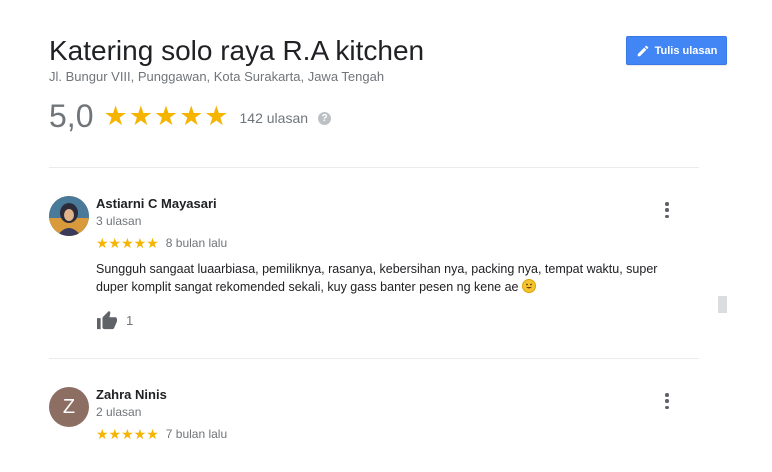  What do you see at coordinates (196, 433) in the screenshot?
I see `review-date: 7 bulan lalu` at bounding box center [196, 433].